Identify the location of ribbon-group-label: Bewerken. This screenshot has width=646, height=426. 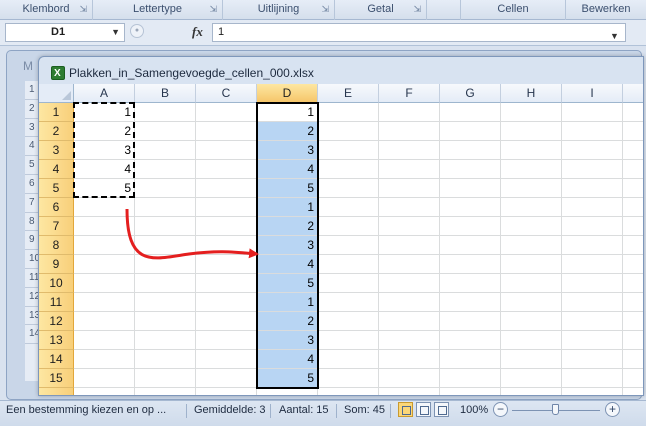
(606, 9).